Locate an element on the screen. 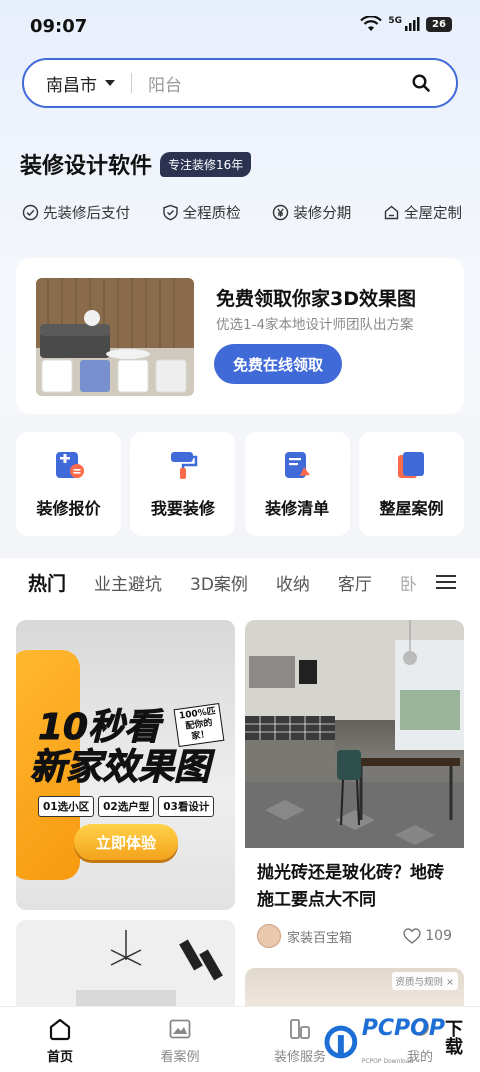 The width and height of the screenshot is (480, 1072). signal-icon is located at coordinates (412, 24).